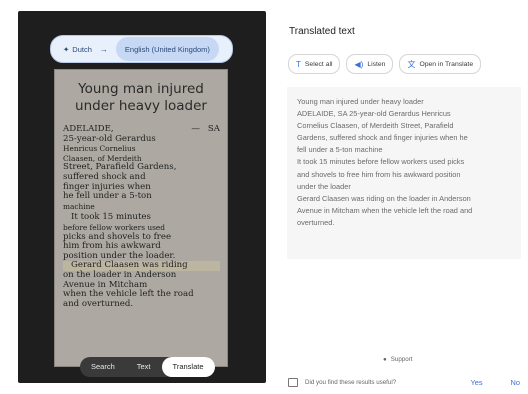 This screenshot has height=394, width=528. I want to click on mode-text-tab: Text, so click(144, 367).